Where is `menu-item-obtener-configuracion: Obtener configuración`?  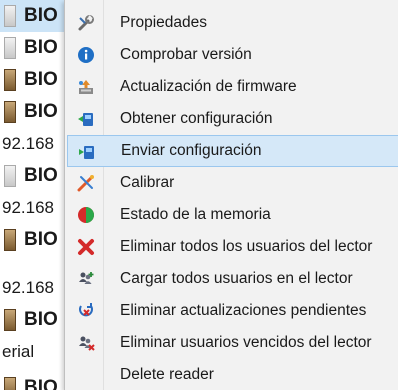 menu-item-obtener-configuracion: Obtener configuración is located at coordinates (232, 119).